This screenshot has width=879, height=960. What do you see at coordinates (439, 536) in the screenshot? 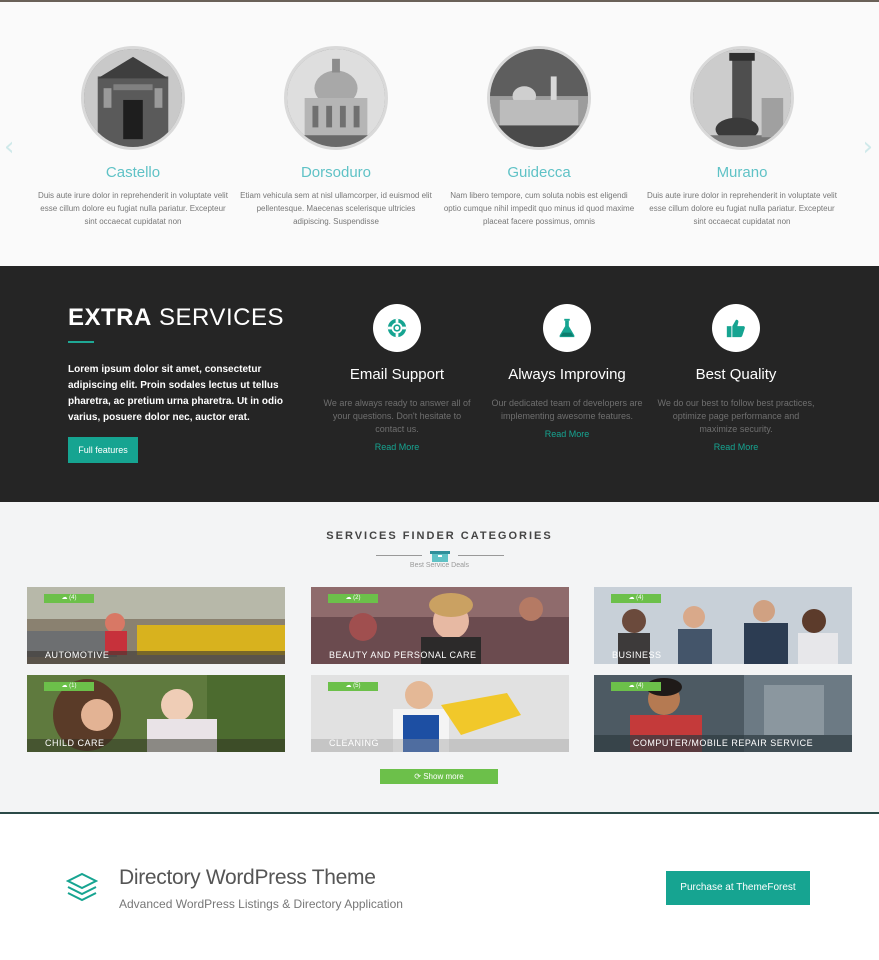
I see `categories-heading: SERVICES FINDER CATEGORIES` at bounding box center [439, 536].